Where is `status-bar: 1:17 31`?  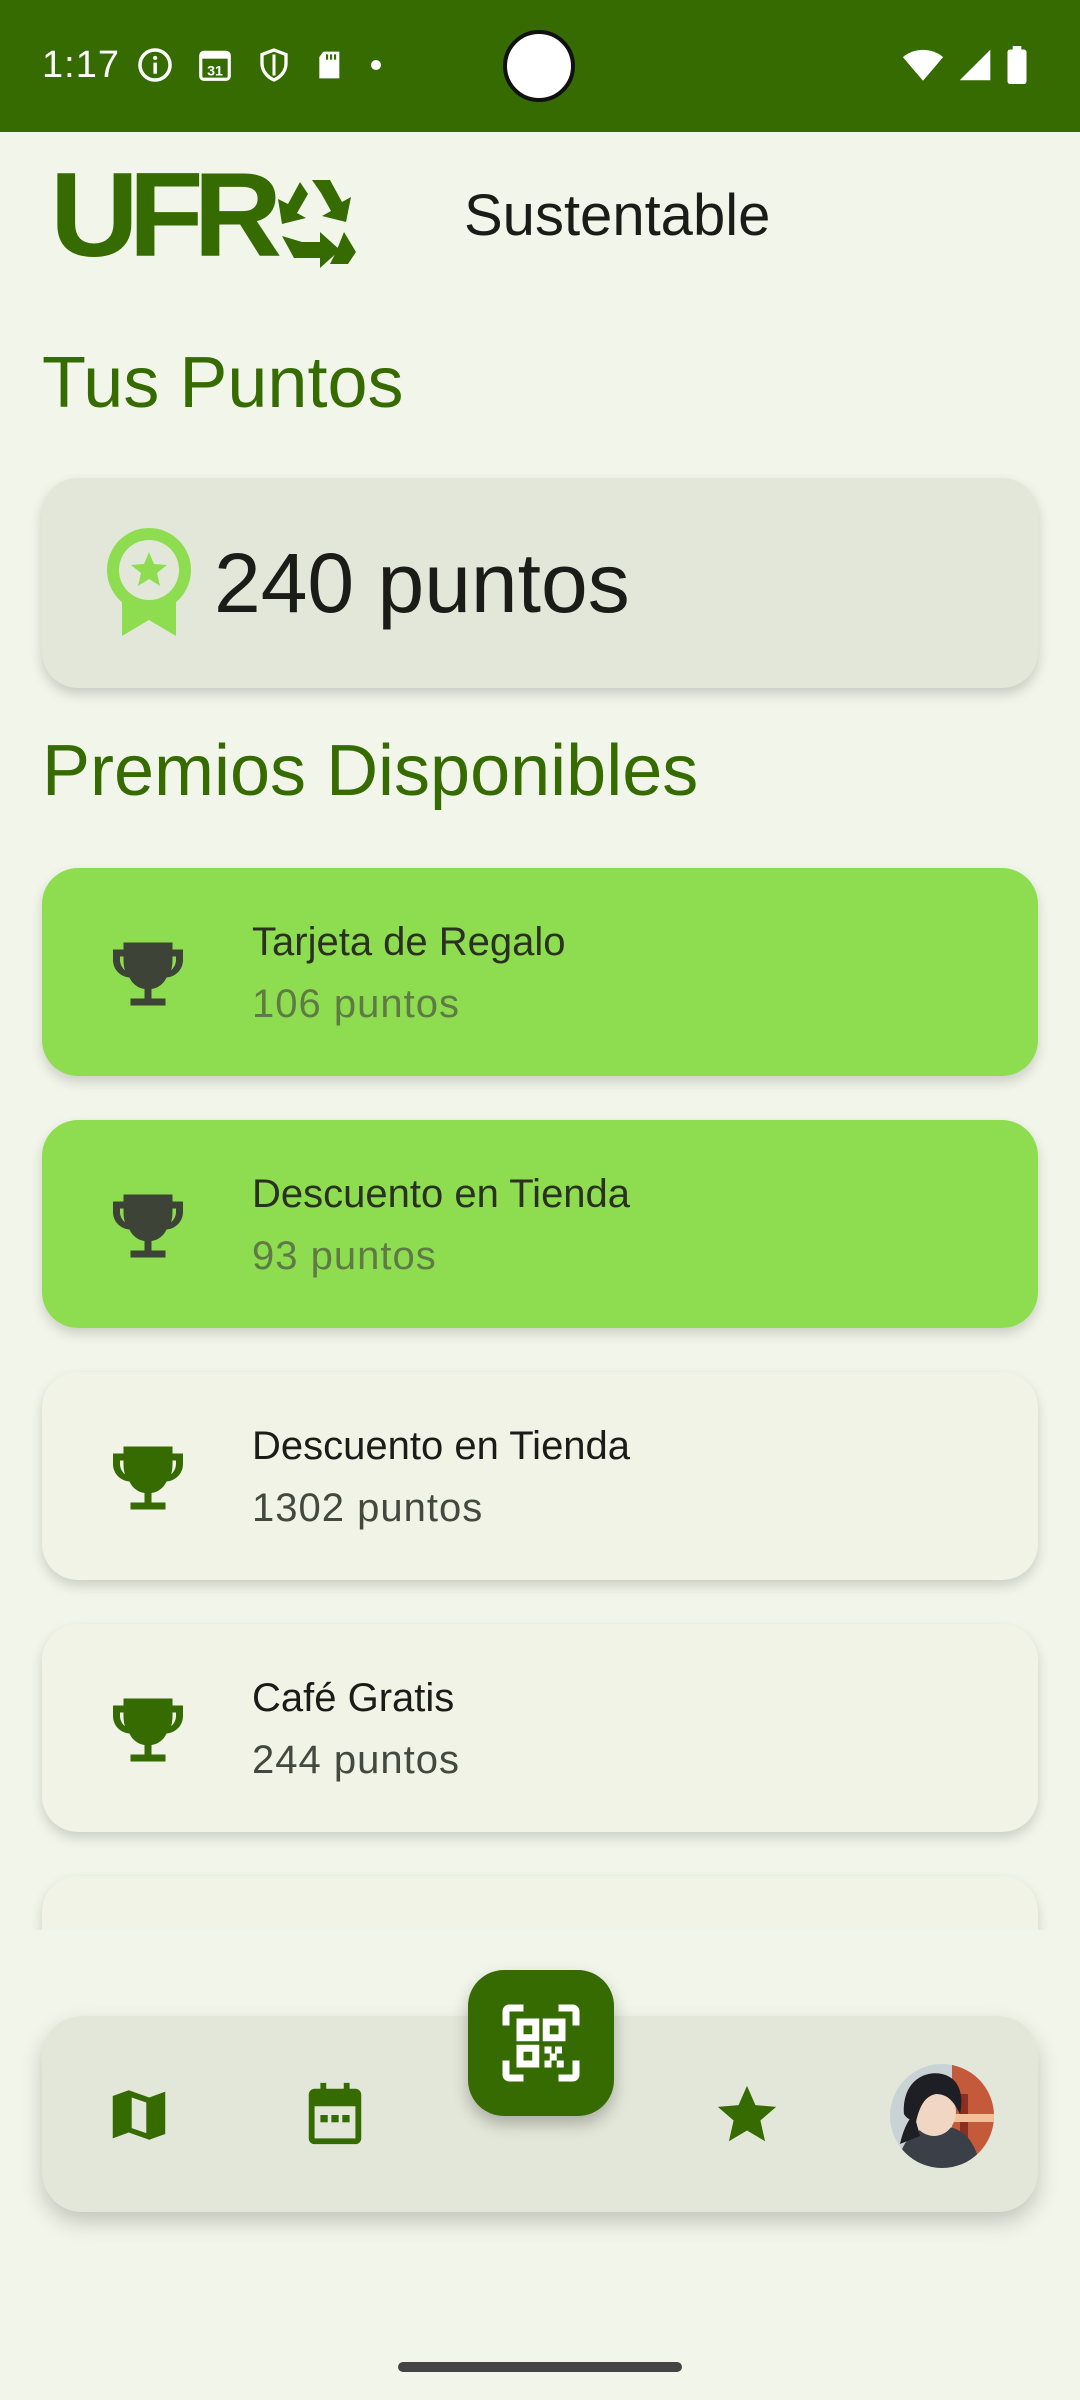 status-bar: 1:17 31 is located at coordinates (540, 66).